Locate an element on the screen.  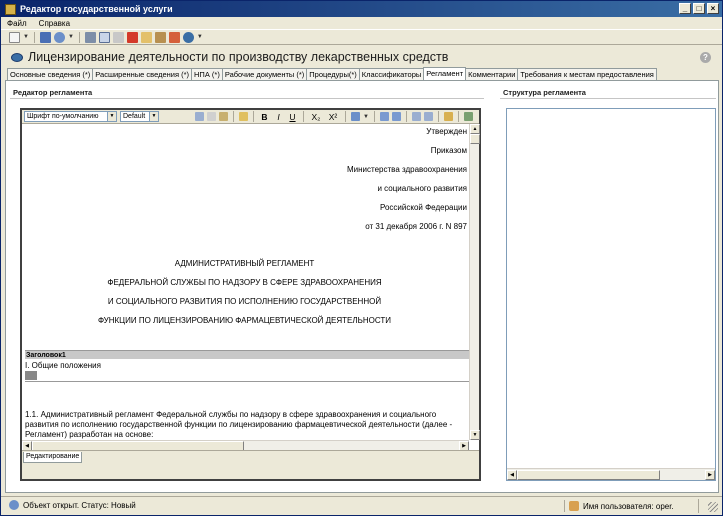
tab-comments: Комментарии is located at coordinates (492, 74).